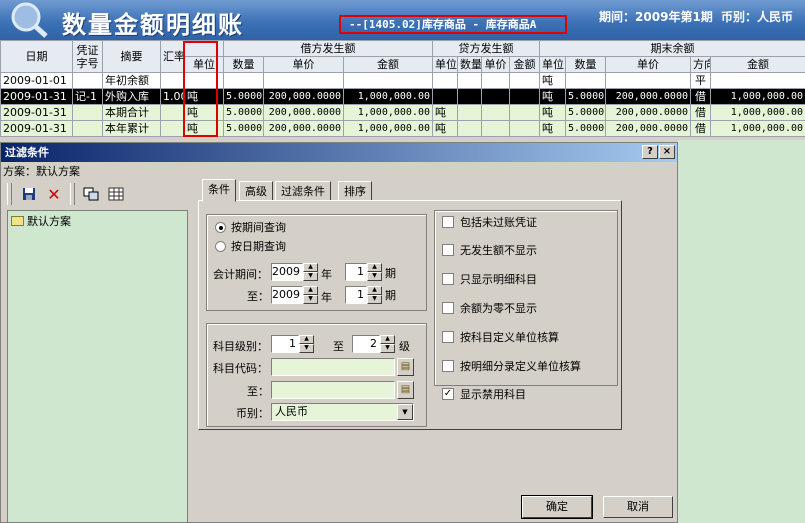 Image resolution: width=805 pixels, height=523 pixels. What do you see at coordinates (495, 64) in the screenshot?
I see `col-credit-price: 单价` at bounding box center [495, 64].